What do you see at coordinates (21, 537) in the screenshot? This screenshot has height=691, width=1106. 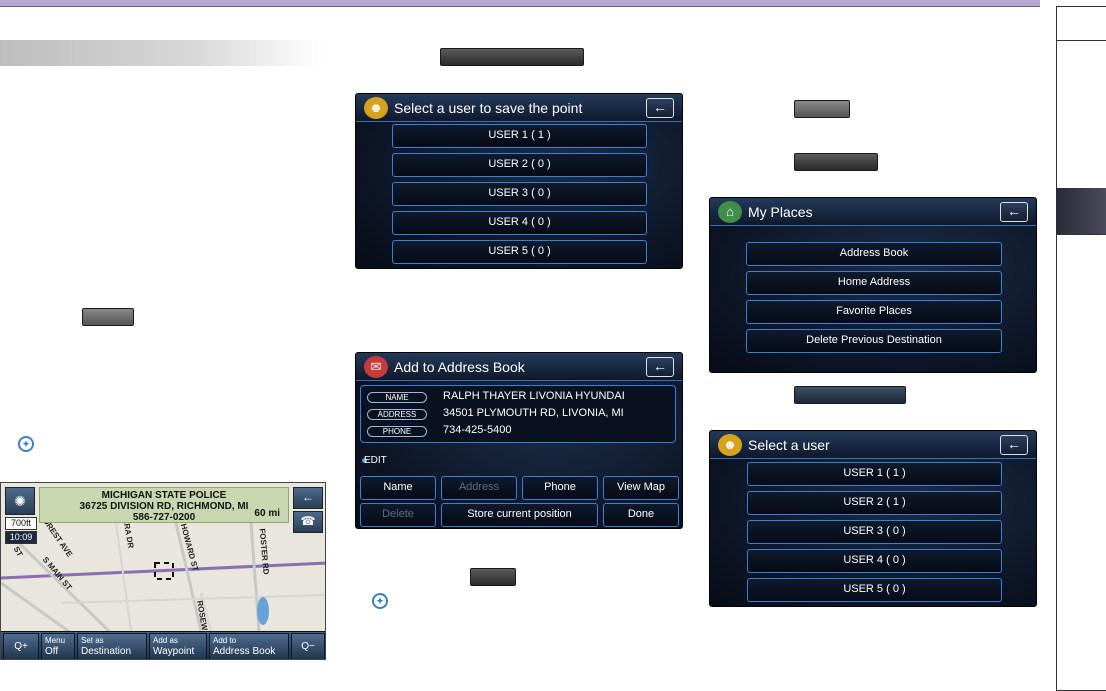 I see `map-clock: 10:09` at bounding box center [21, 537].